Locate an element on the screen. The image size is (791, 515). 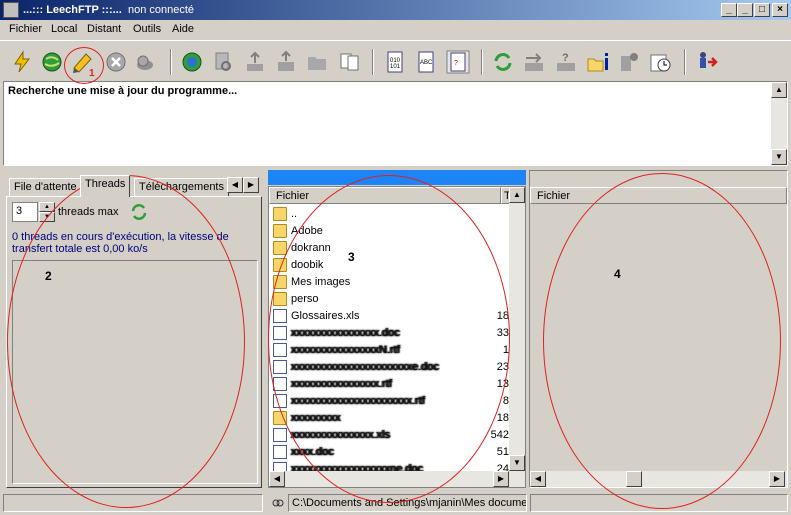
file-row: xxxxxxxxxxxxxxxxN.rtf 1 is located at coordinates (390, 350).